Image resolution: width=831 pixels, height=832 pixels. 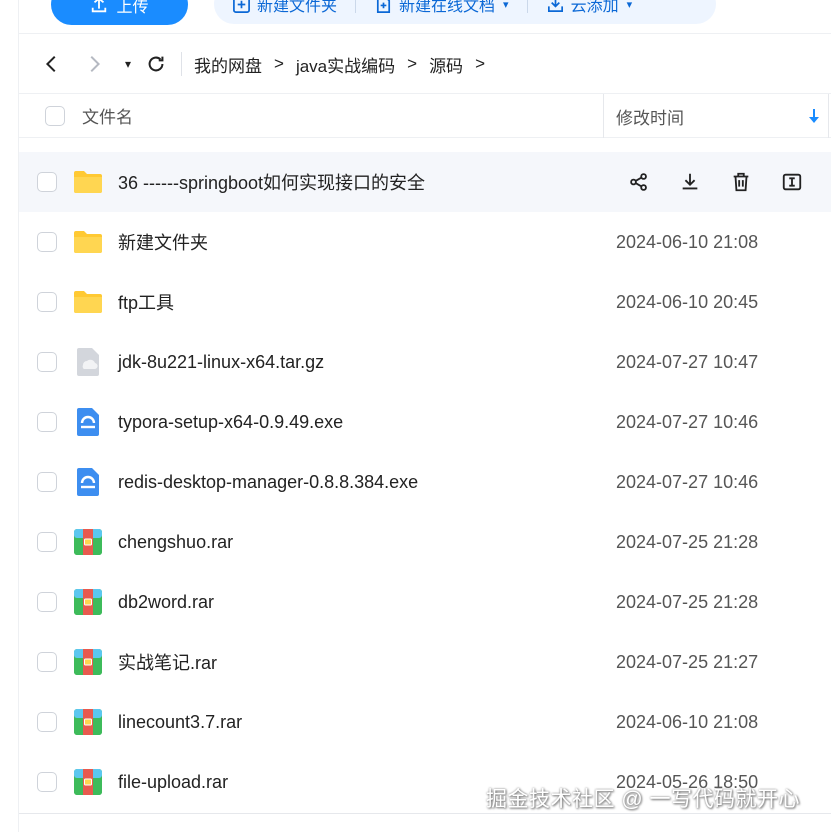 I want to click on trash-icon, so click(x=740, y=182).